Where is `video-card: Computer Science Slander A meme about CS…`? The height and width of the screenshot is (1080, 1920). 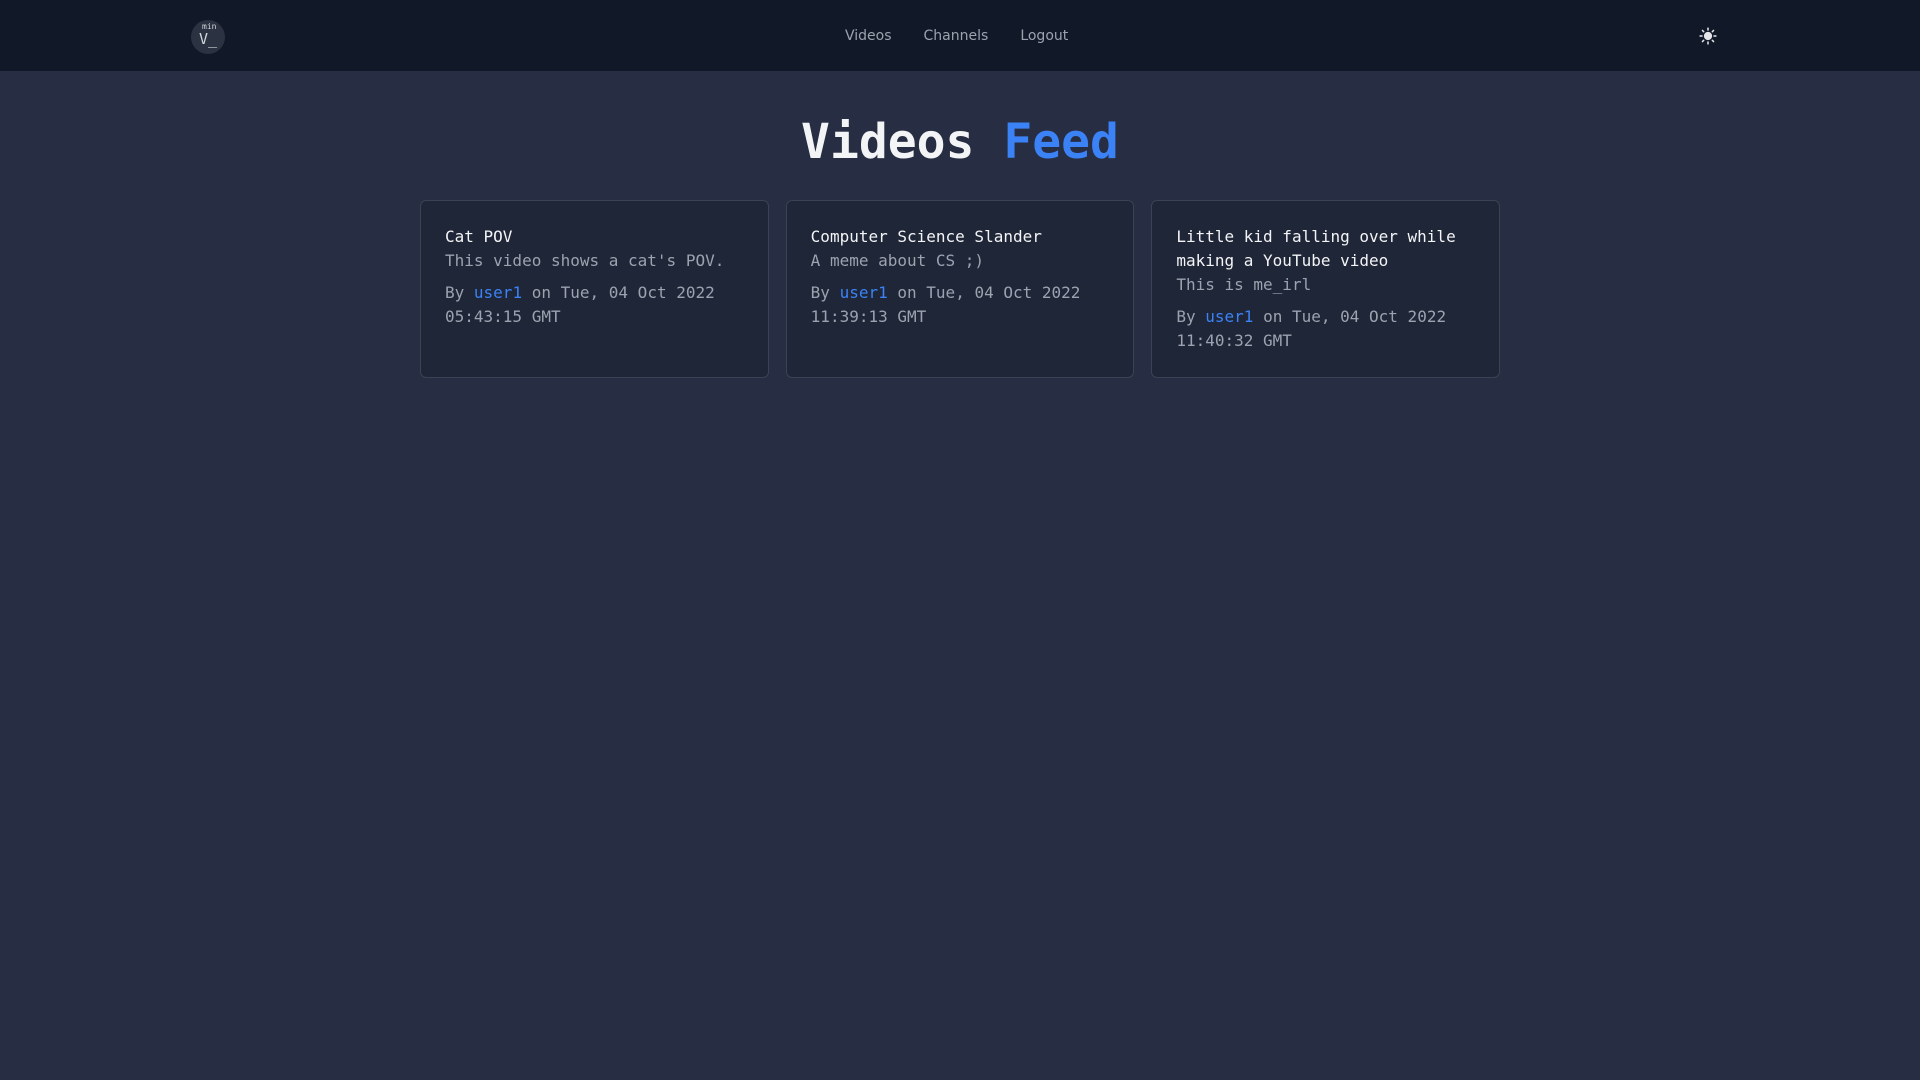
video-card: Computer Science Slander A meme about CS… is located at coordinates (960, 289).